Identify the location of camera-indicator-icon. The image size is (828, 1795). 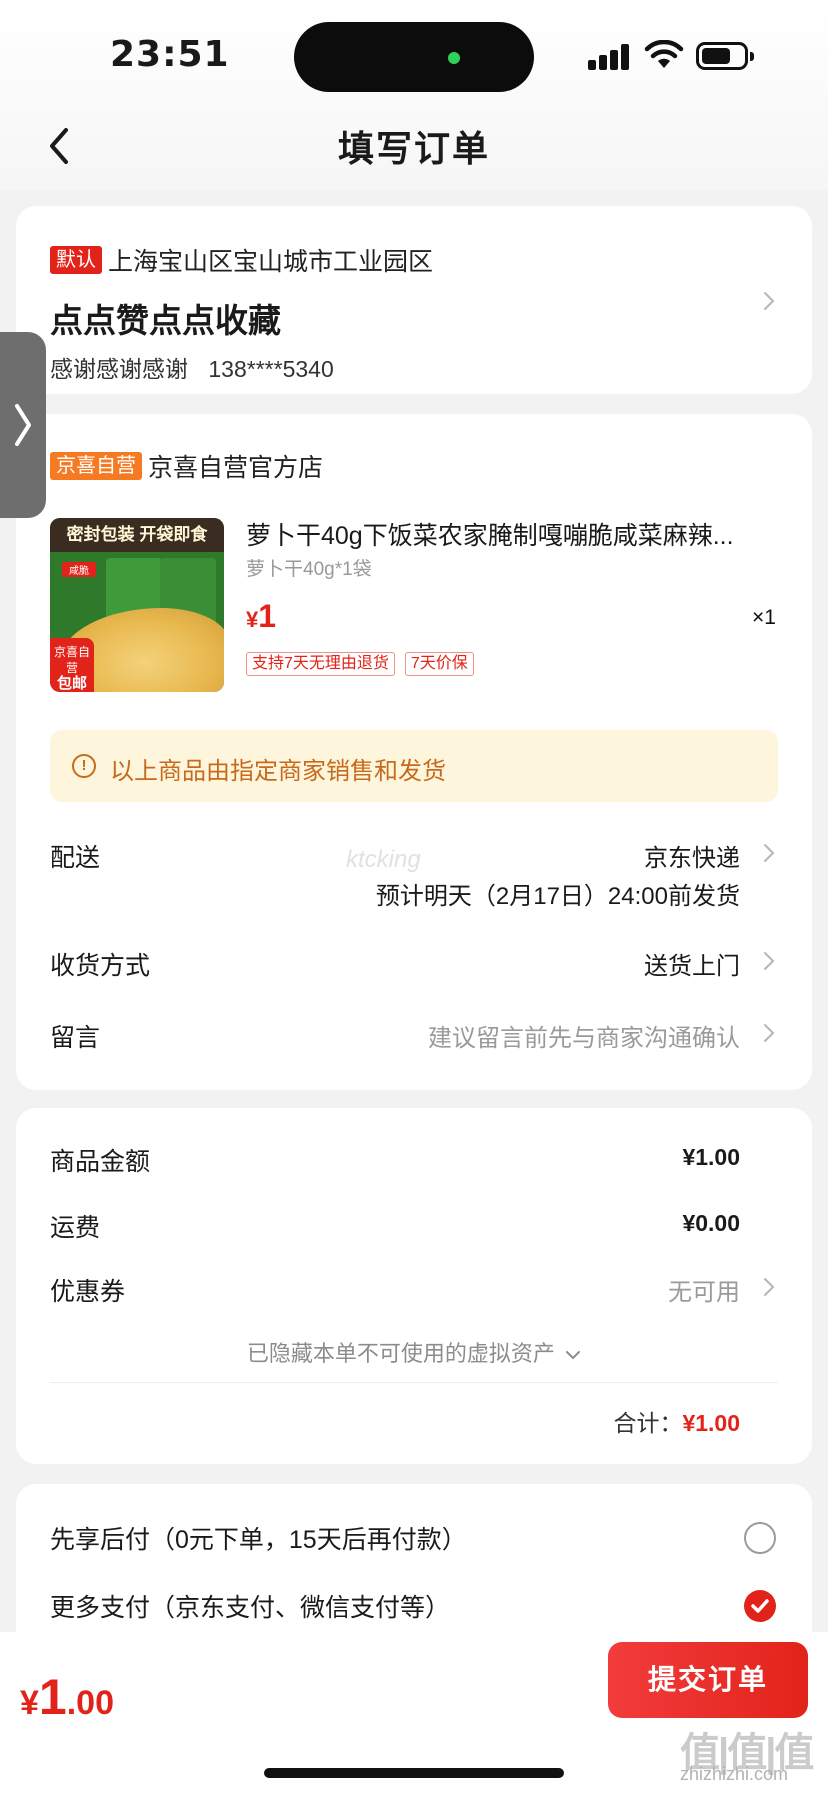
(454, 58).